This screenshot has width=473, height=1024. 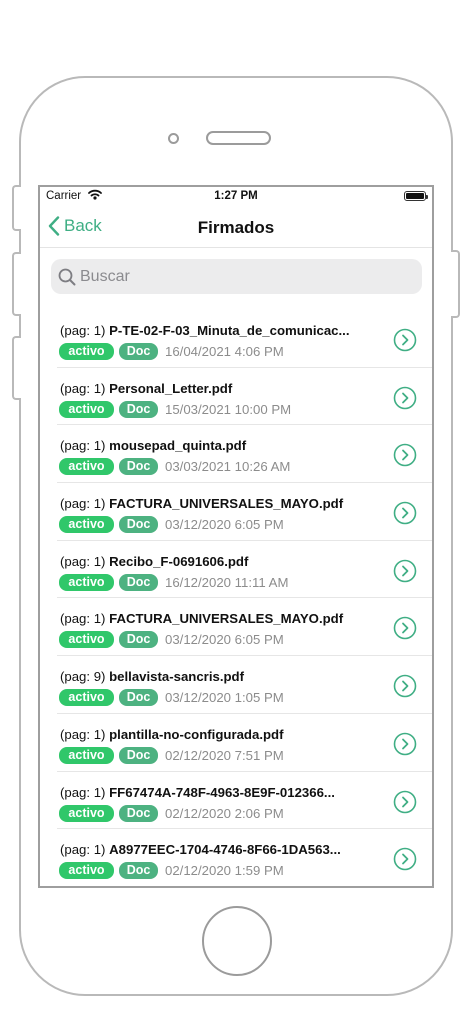 What do you see at coordinates (227, 582) in the screenshot?
I see `document-date: 16/12/2020 11:11 AM` at bounding box center [227, 582].